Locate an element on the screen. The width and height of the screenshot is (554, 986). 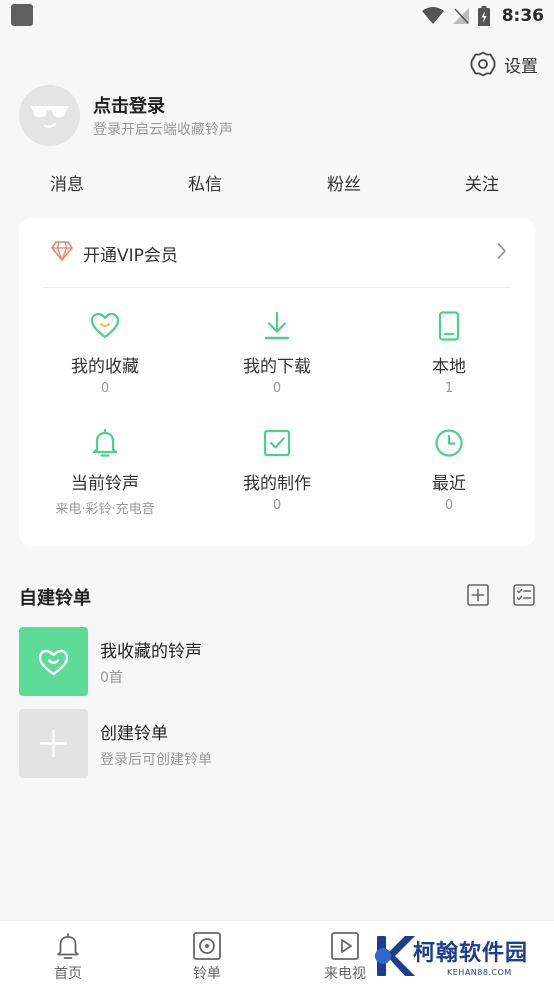
my-creations-count: 0 is located at coordinates (277, 505).